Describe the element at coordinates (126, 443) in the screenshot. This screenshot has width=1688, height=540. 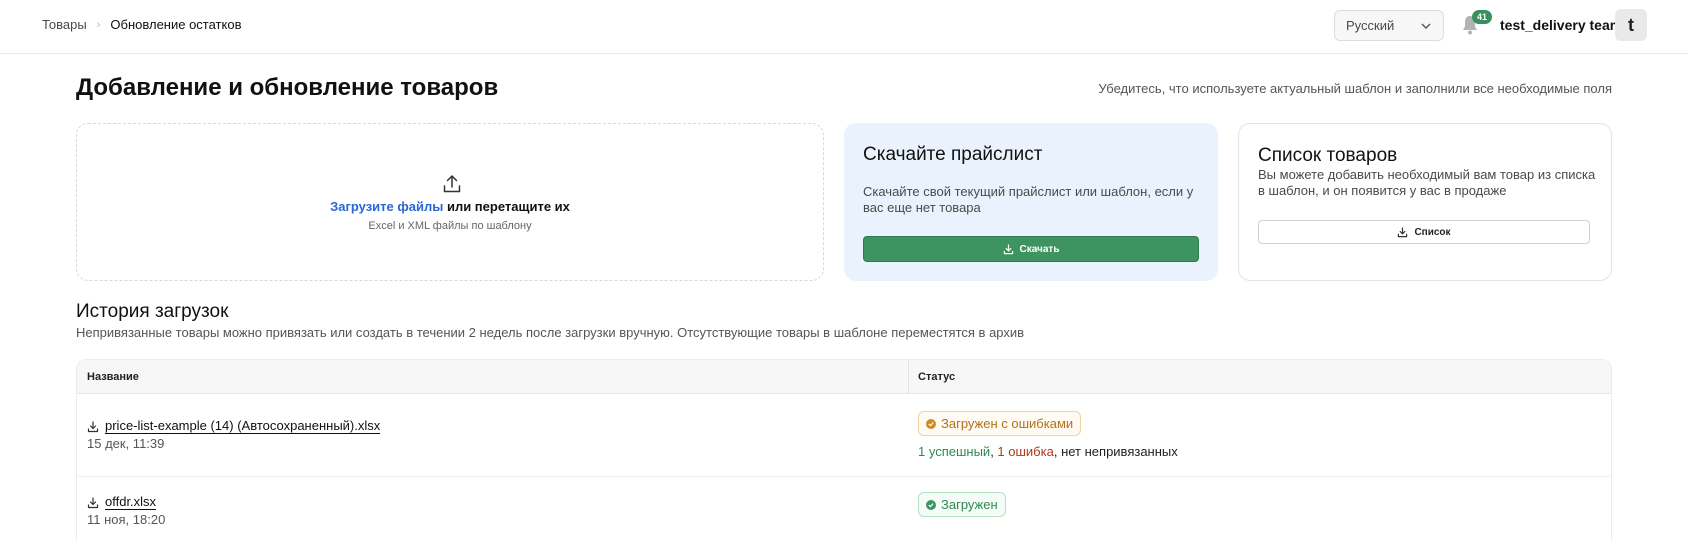
I see `upload-date: 15 дек, 11:39` at that location.